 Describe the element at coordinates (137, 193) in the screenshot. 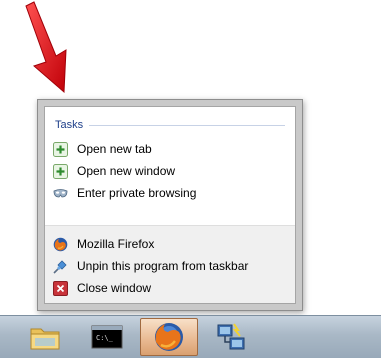

I see `task-label: Enter private browsing` at that location.